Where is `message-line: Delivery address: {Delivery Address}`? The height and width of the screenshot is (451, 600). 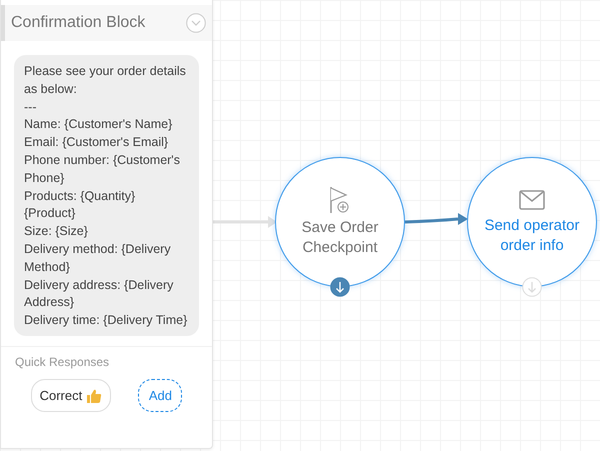
message-line: Delivery address: {Delivery Address} is located at coordinates (99, 294).